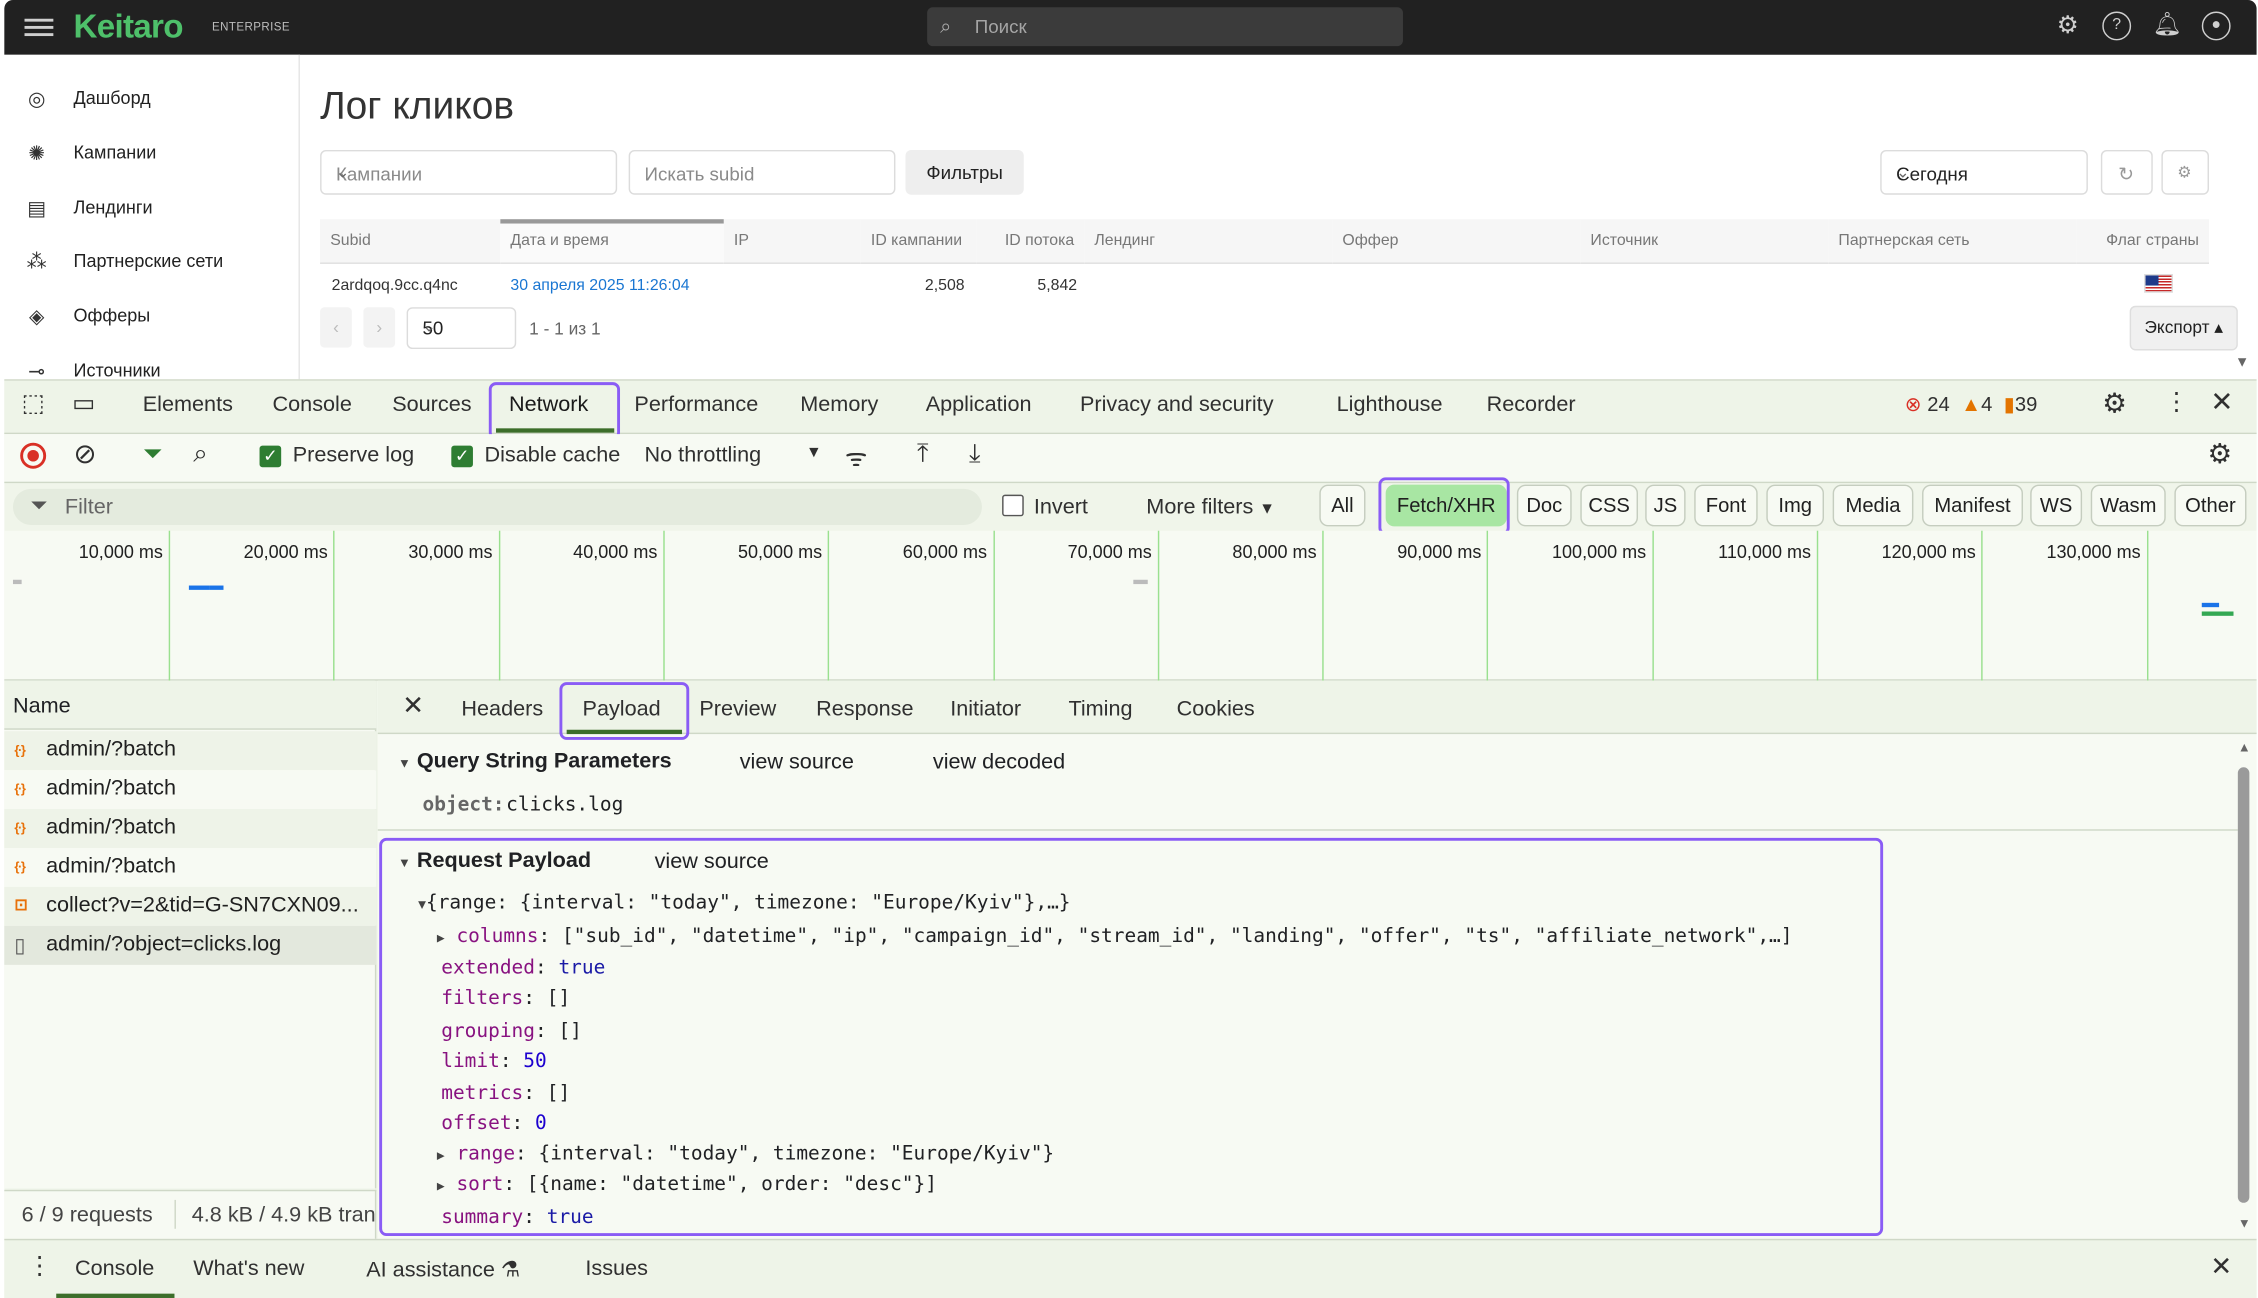 The height and width of the screenshot is (1298, 2258). Describe the element at coordinates (200, 453) in the screenshot. I see `search-icon: ⌕` at that location.